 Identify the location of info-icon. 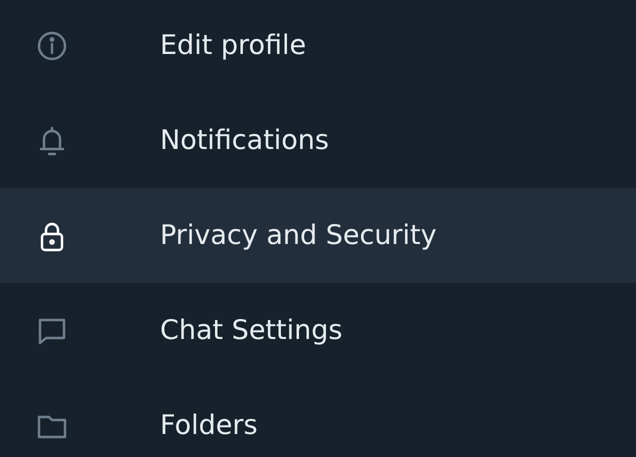
(52, 46).